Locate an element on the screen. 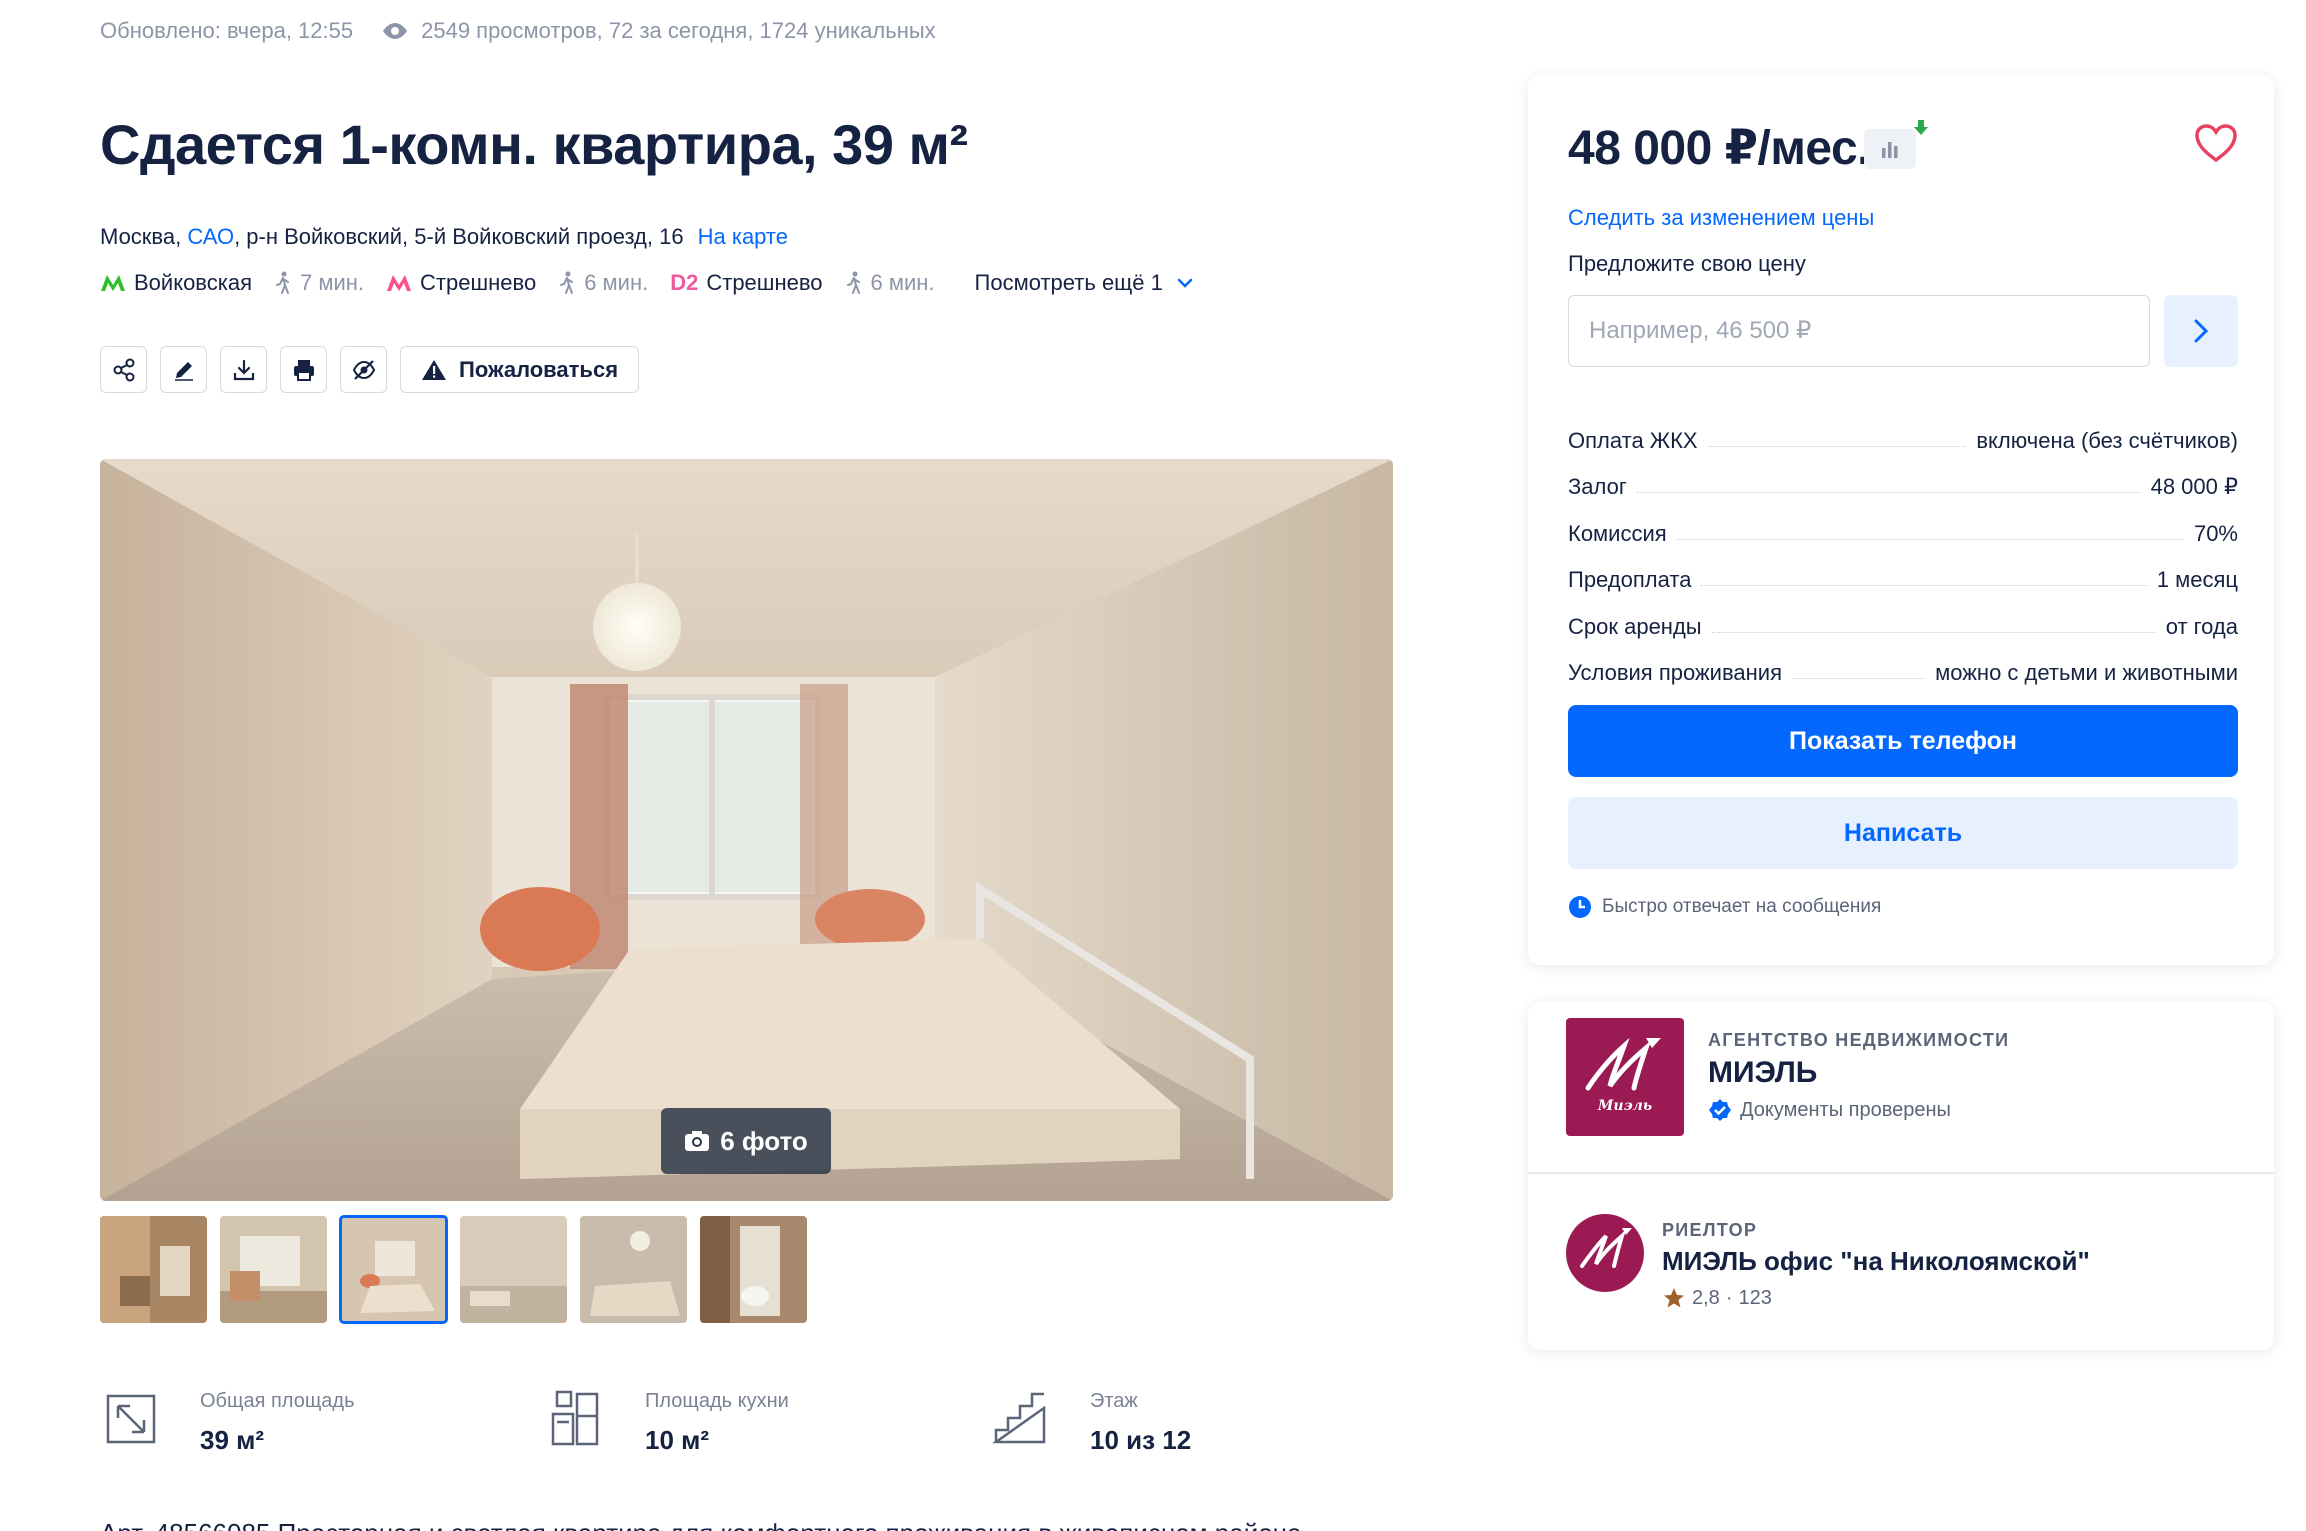 The image size is (2306, 1531). metro-walk: 7 мин. is located at coordinates (319, 283).